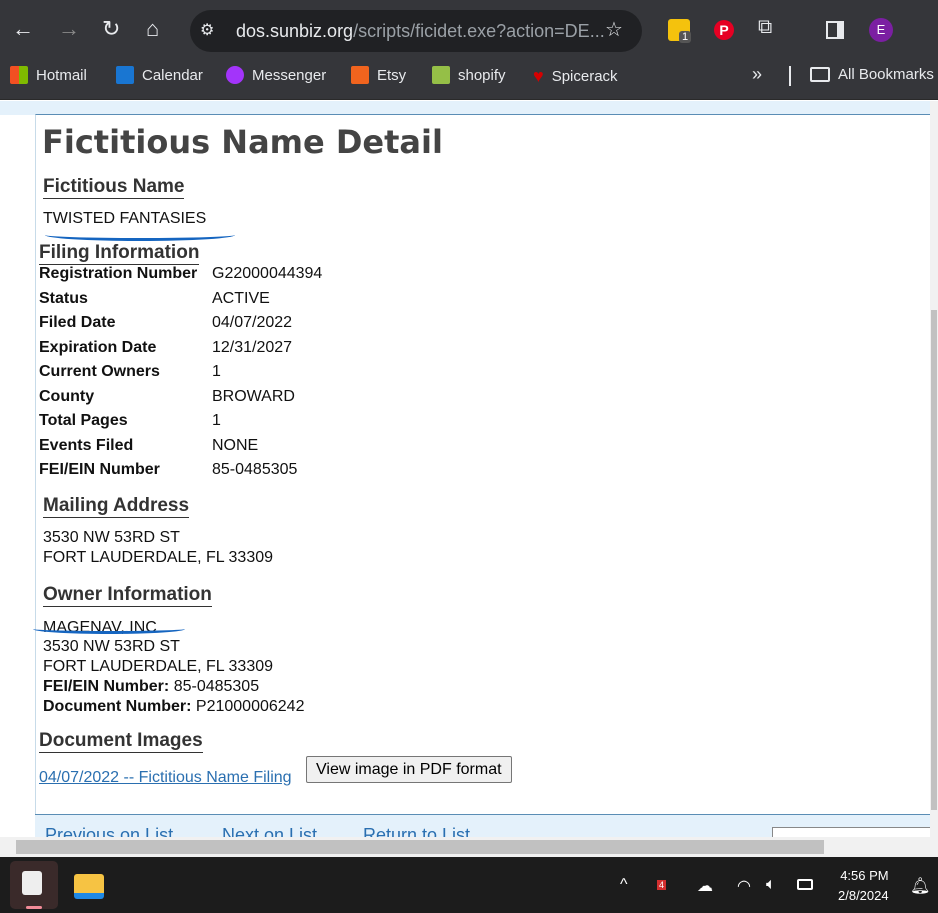  Describe the element at coordinates (125, 218) in the screenshot. I see `fictitious-name: TWISTED FANTASIES` at that location.